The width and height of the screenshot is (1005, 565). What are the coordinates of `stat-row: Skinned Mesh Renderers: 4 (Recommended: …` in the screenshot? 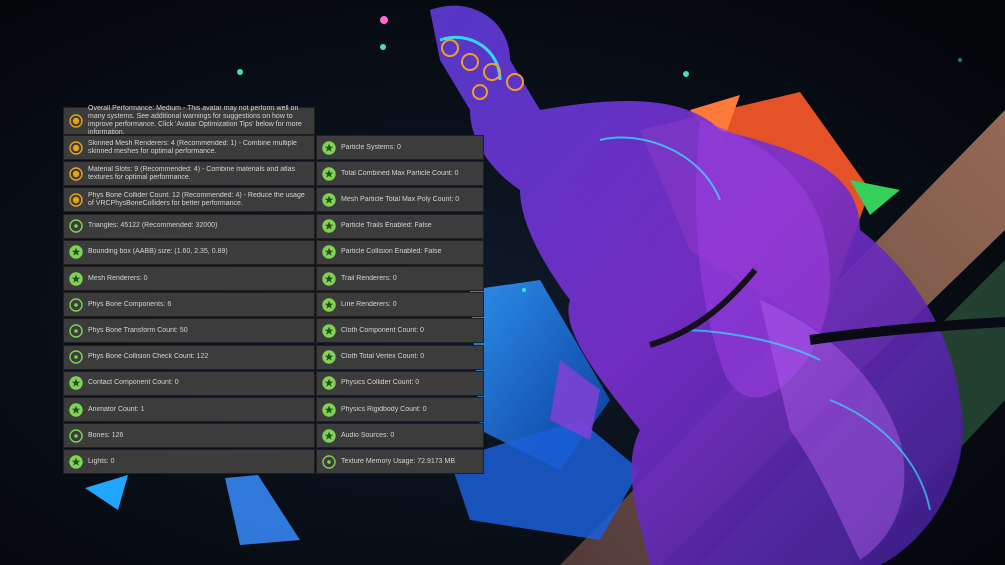 It's located at (189, 147).